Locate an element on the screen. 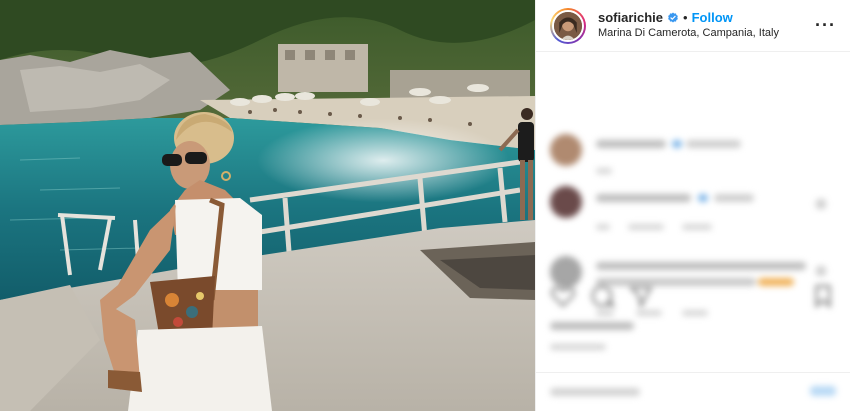  comment-icon is located at coordinates (603, 296).